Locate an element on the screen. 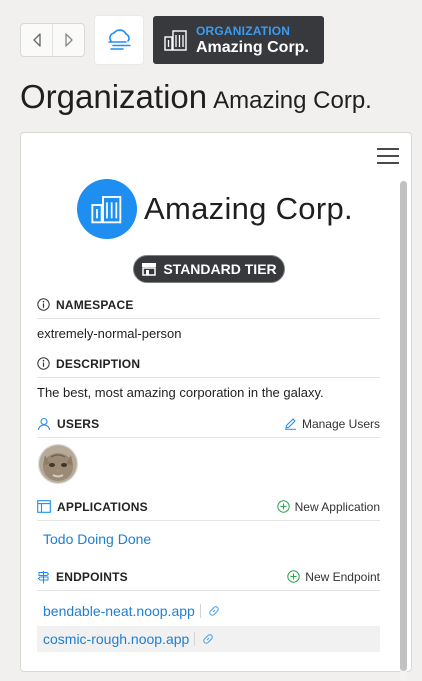  namespace-header: NAMESPACE is located at coordinates (208, 307).